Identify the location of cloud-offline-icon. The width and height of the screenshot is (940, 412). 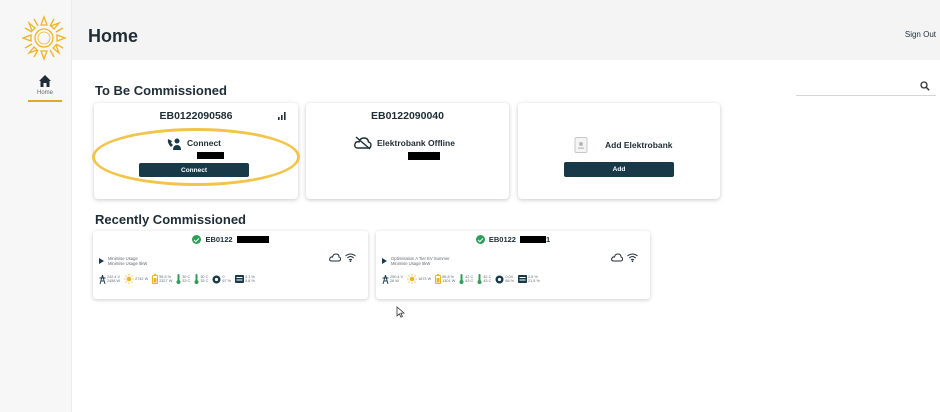
(363, 143).